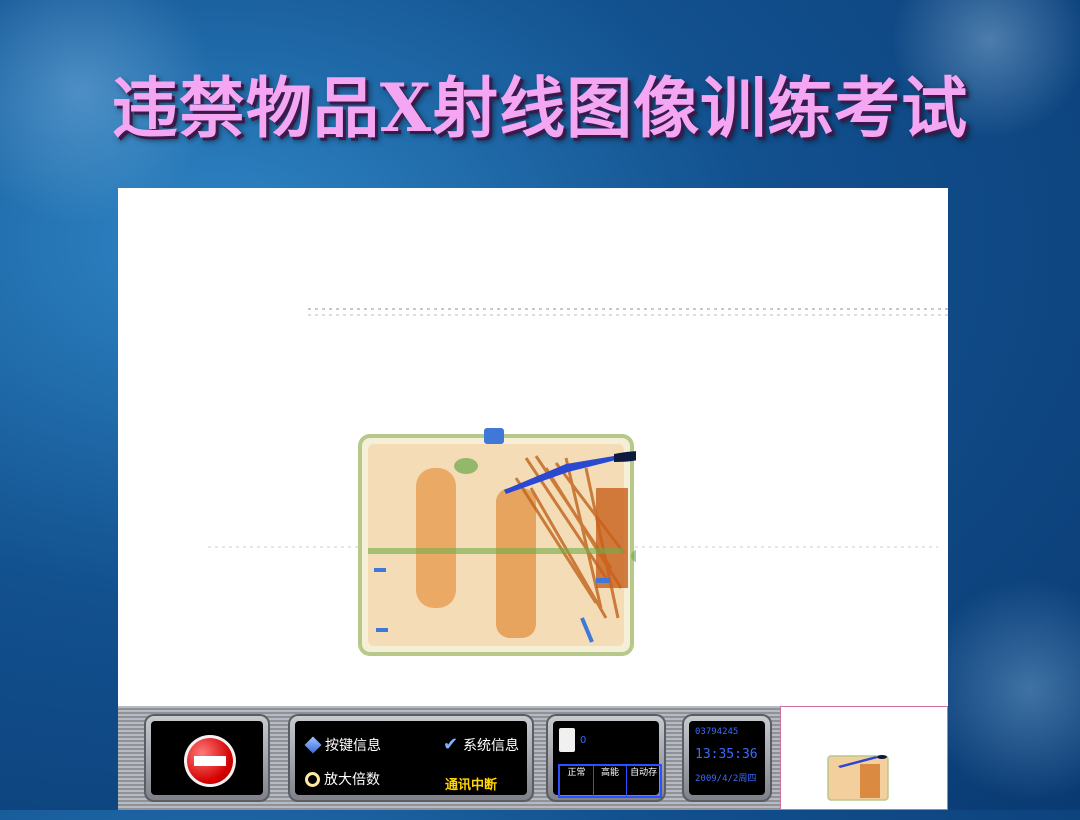  I want to click on slide-title: 违禁物品X射线图像训练考试, so click(540, 108).